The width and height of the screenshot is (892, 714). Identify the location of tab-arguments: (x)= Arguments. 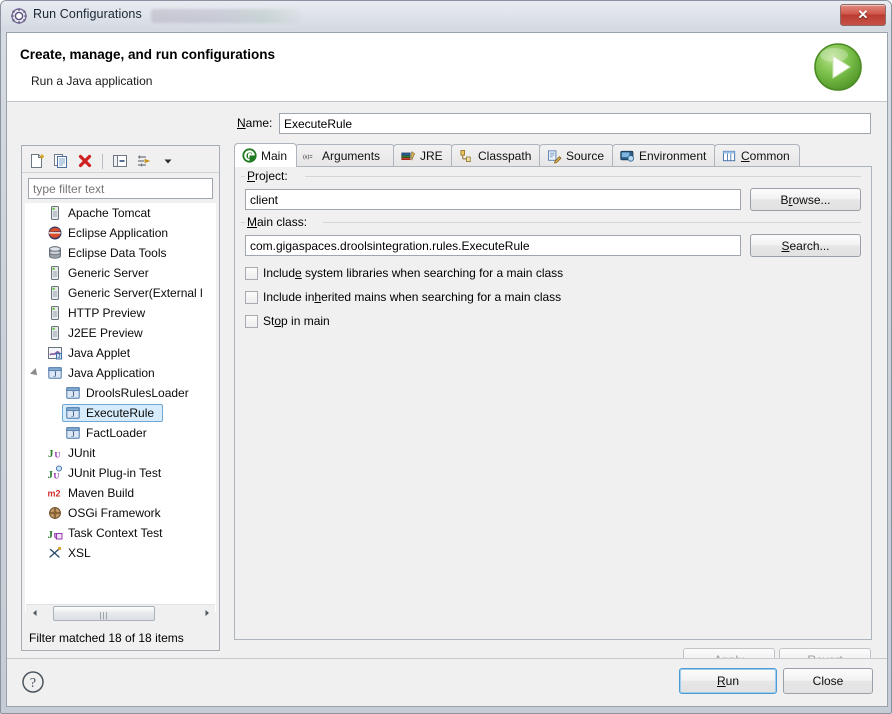
(345, 155).